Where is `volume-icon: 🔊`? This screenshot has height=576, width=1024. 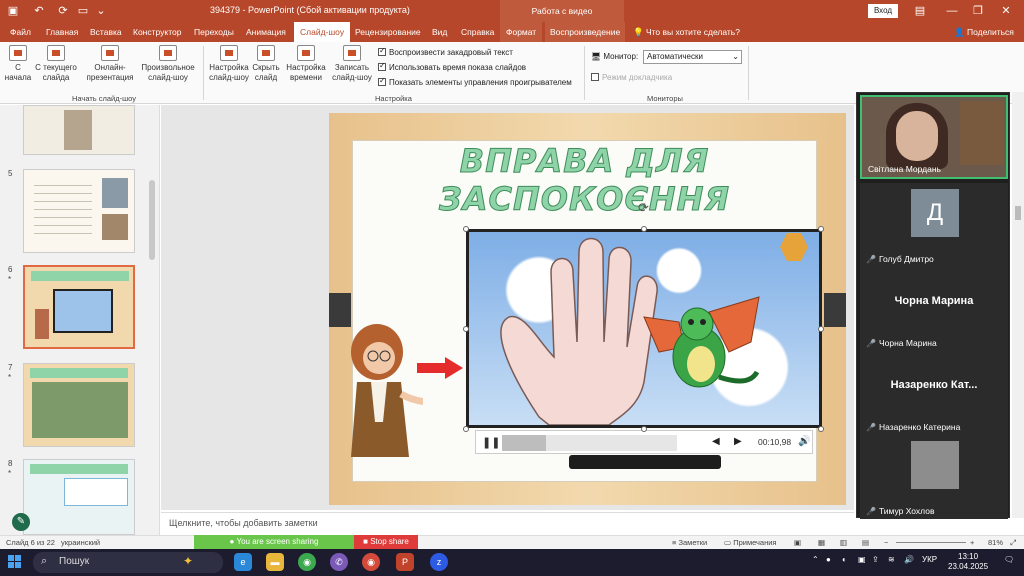
volume-icon: 🔊 is located at coordinates (804, 441).